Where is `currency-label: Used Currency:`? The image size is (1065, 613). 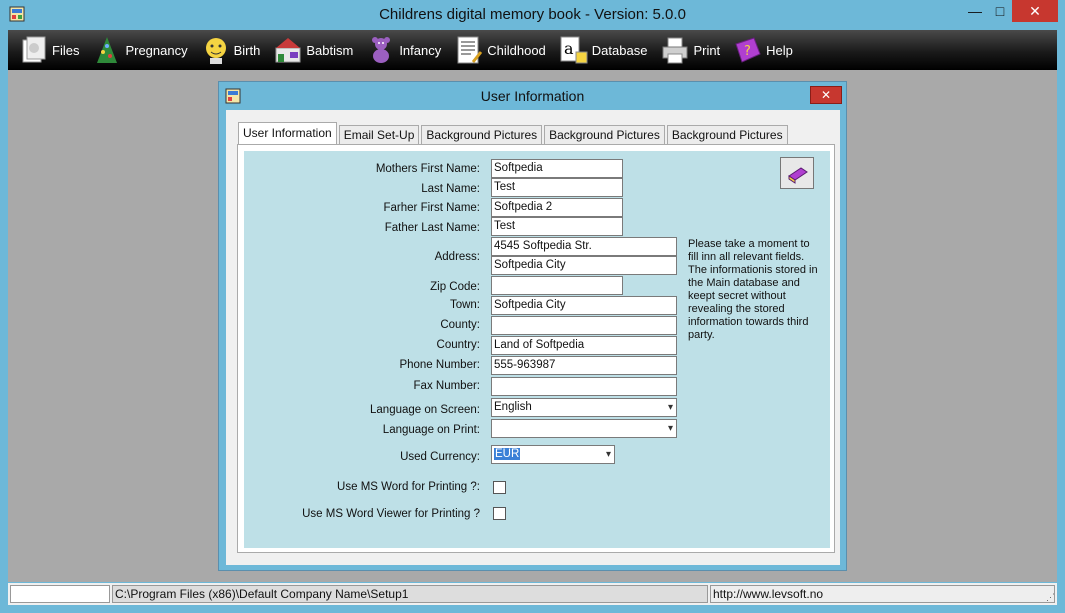
currency-label: Used Currency: is located at coordinates (440, 457).